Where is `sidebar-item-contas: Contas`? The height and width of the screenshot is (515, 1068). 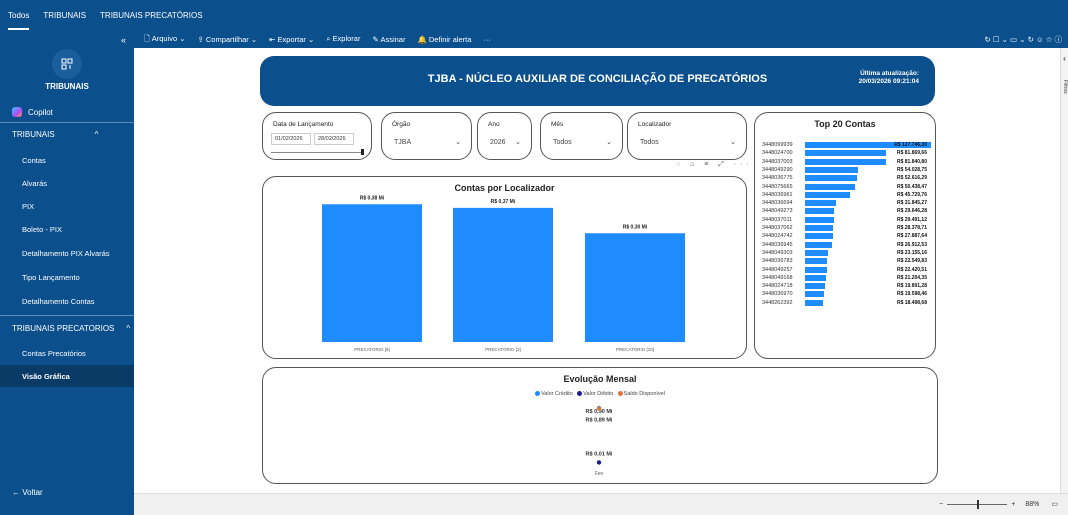
sidebar-item-contas: Contas is located at coordinates (67, 160).